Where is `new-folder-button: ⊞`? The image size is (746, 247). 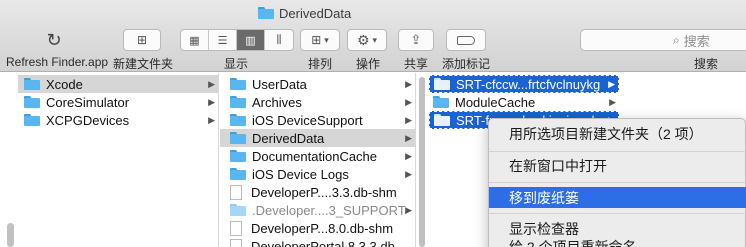 new-folder-button: ⊞ is located at coordinates (142, 40).